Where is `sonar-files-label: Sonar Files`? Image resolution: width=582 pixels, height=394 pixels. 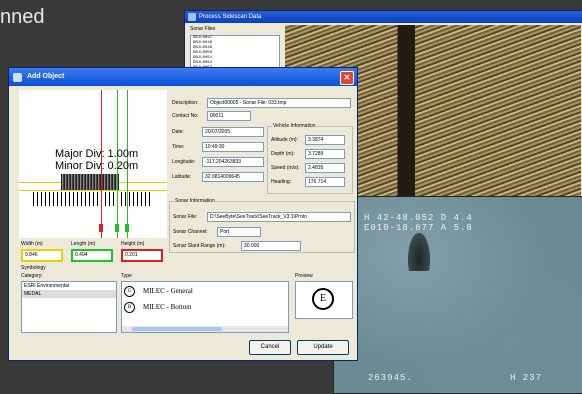 sonar-files-label: Sonar Files is located at coordinates (203, 29).